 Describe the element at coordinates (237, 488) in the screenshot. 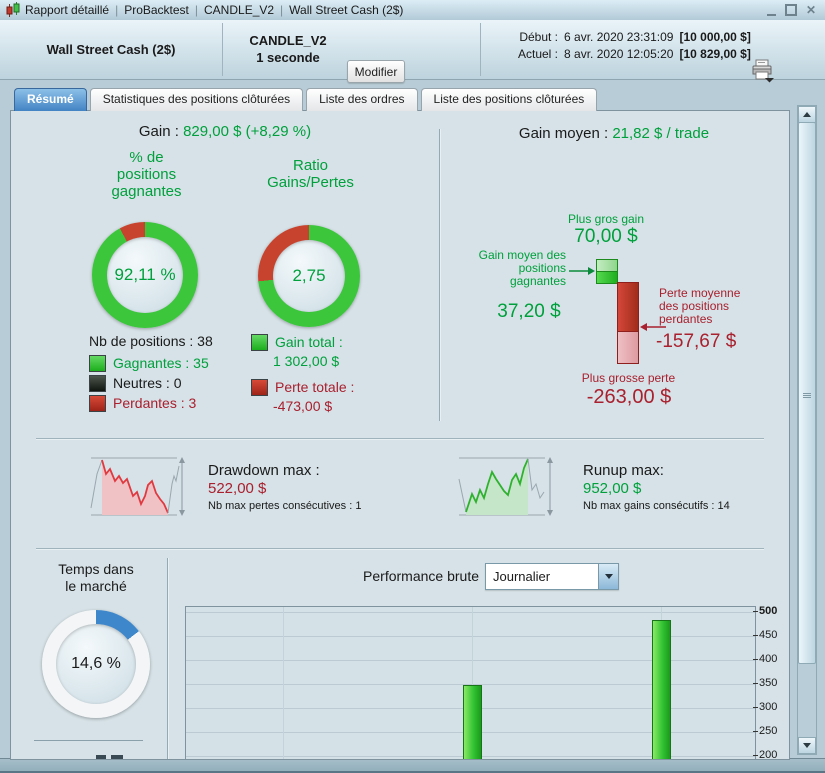

I see `drawdown-value: 522,00 $` at that location.